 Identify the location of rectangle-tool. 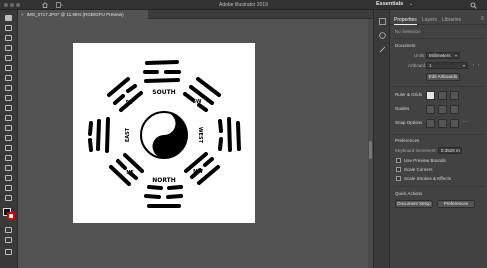
(8, 88).